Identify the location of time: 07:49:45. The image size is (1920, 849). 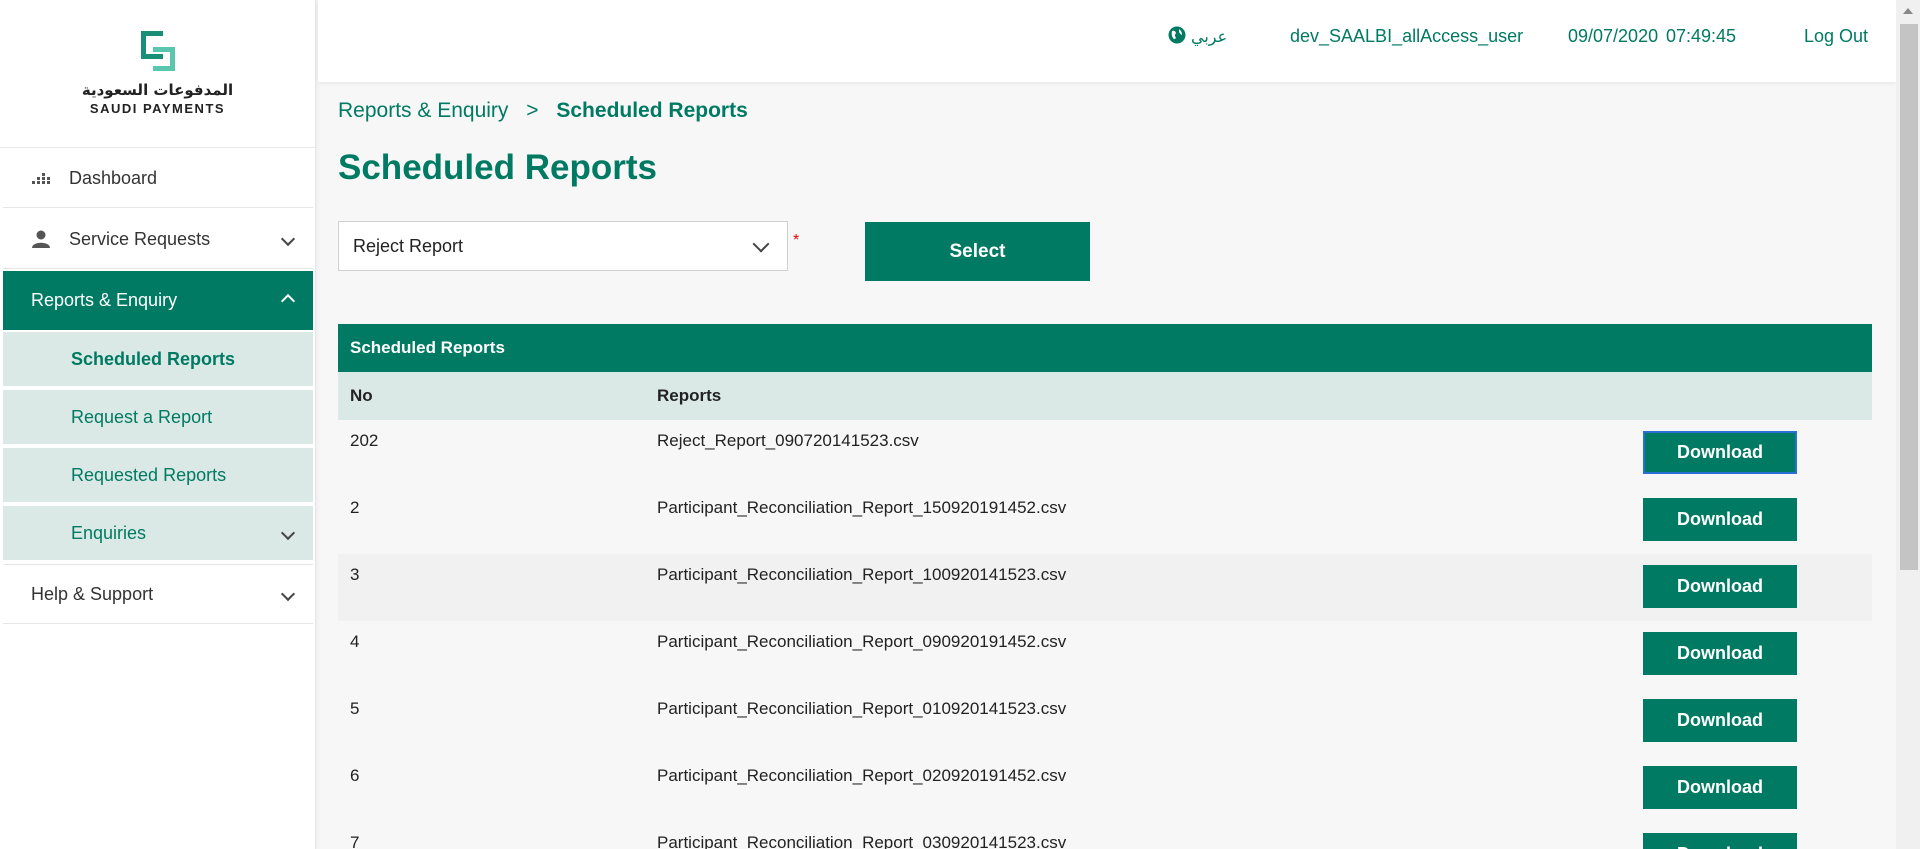
(1701, 36).